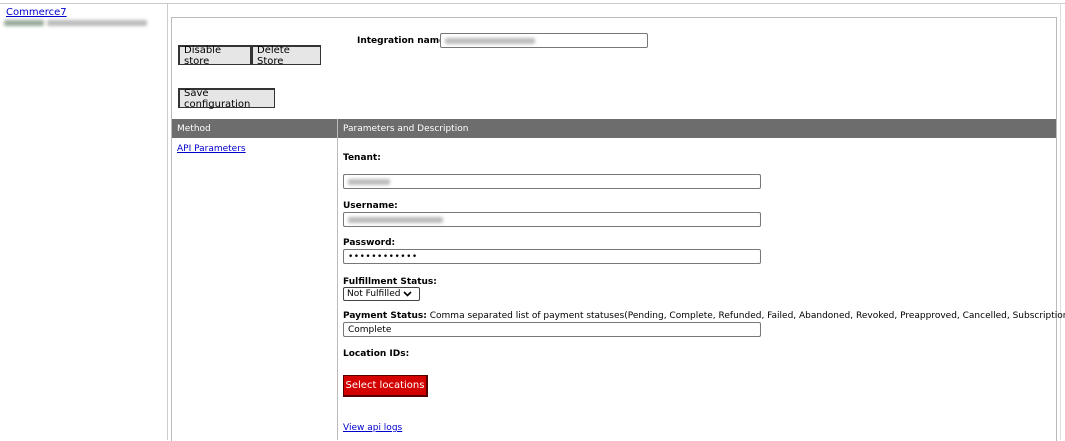 Image resolution: width=1065 pixels, height=441 pixels. I want to click on view-api-logs-link: View api logs, so click(372, 428).